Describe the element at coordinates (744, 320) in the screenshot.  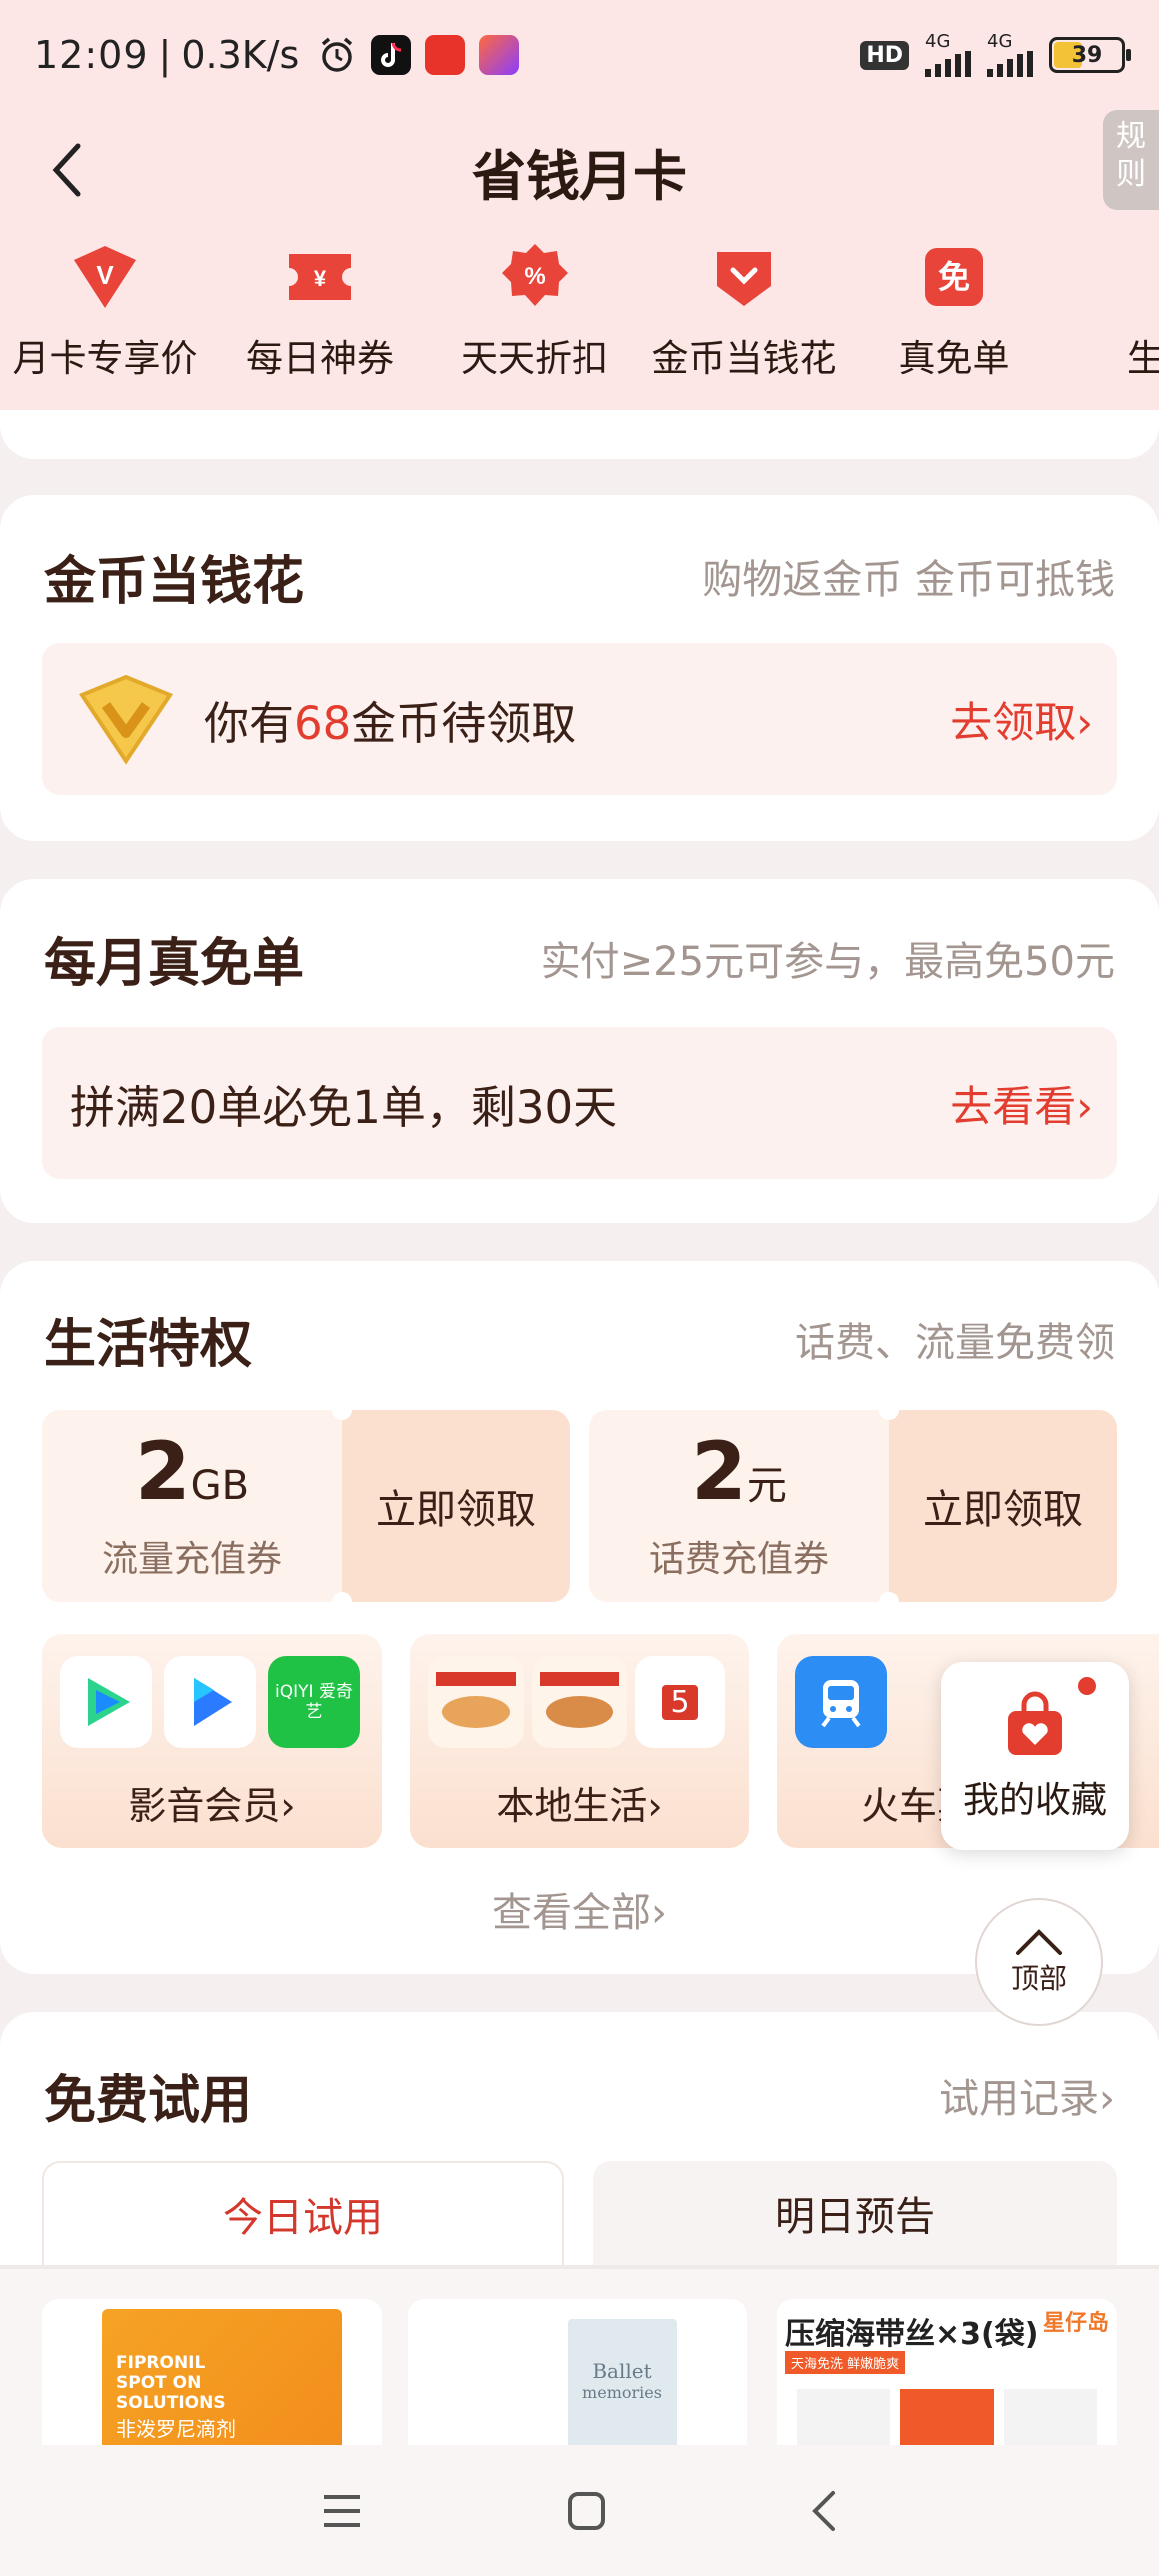
I see `tab-coins: 金币当钱花` at that location.